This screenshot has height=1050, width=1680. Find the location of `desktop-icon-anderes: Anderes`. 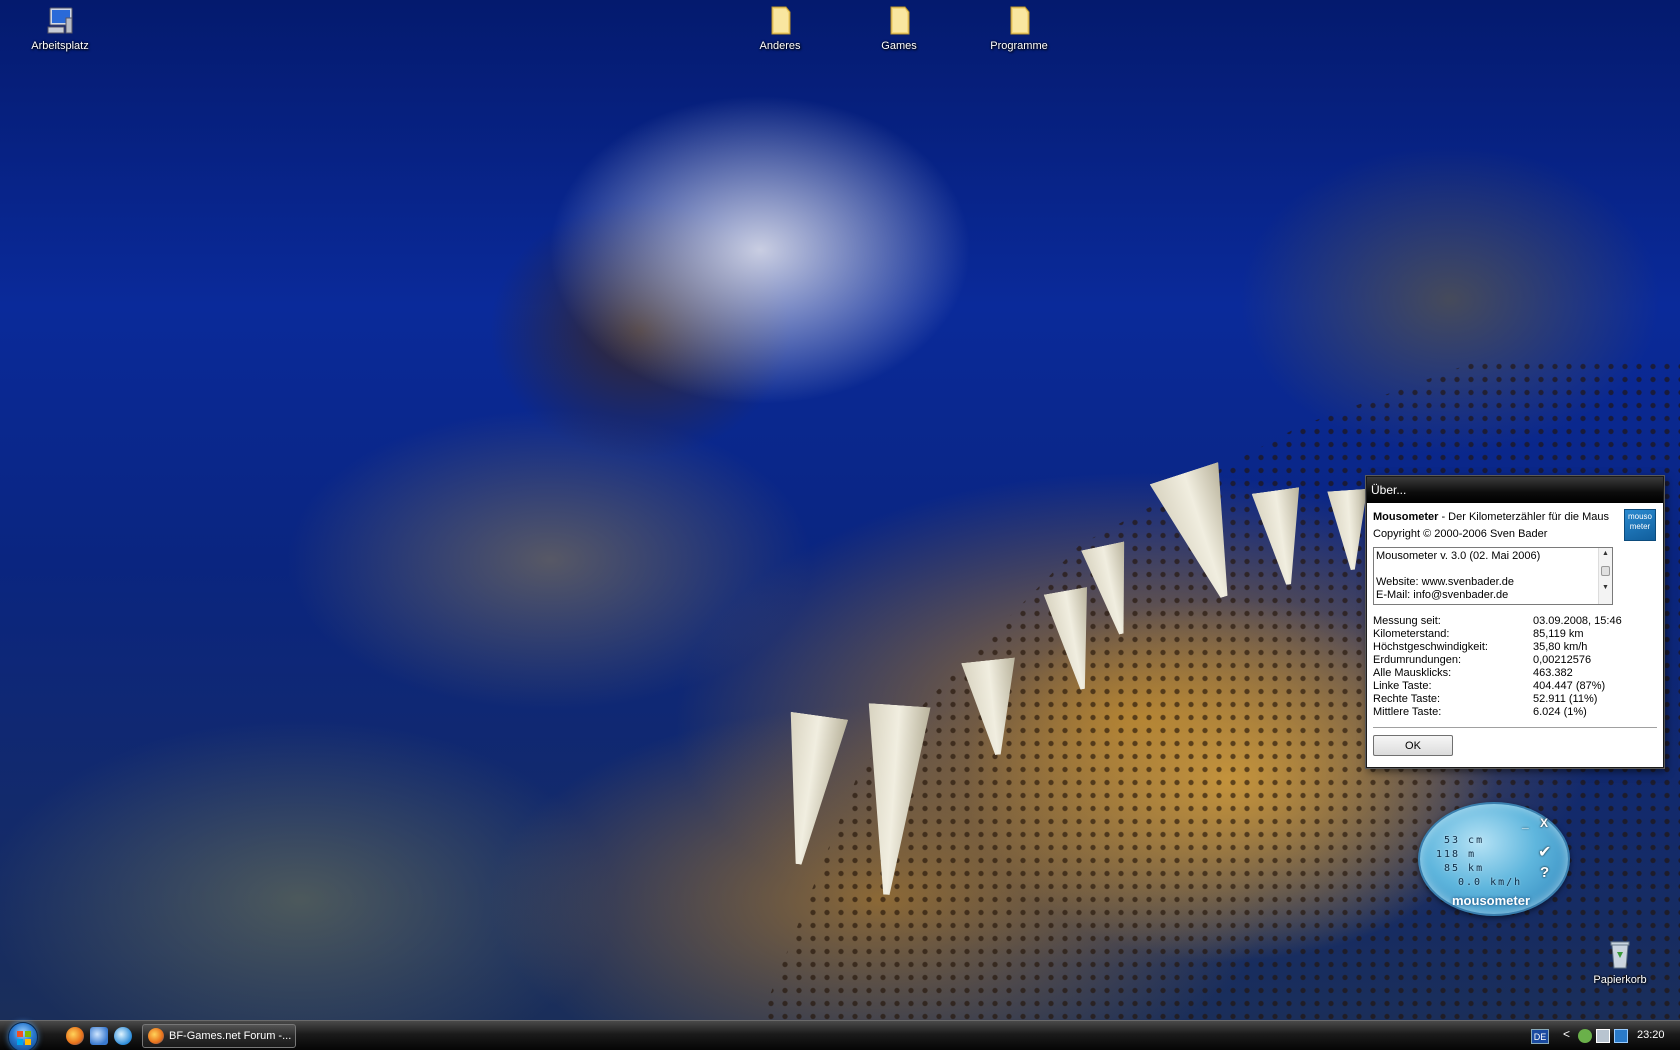

desktop-icon-anderes: Anderes is located at coordinates (780, 28).